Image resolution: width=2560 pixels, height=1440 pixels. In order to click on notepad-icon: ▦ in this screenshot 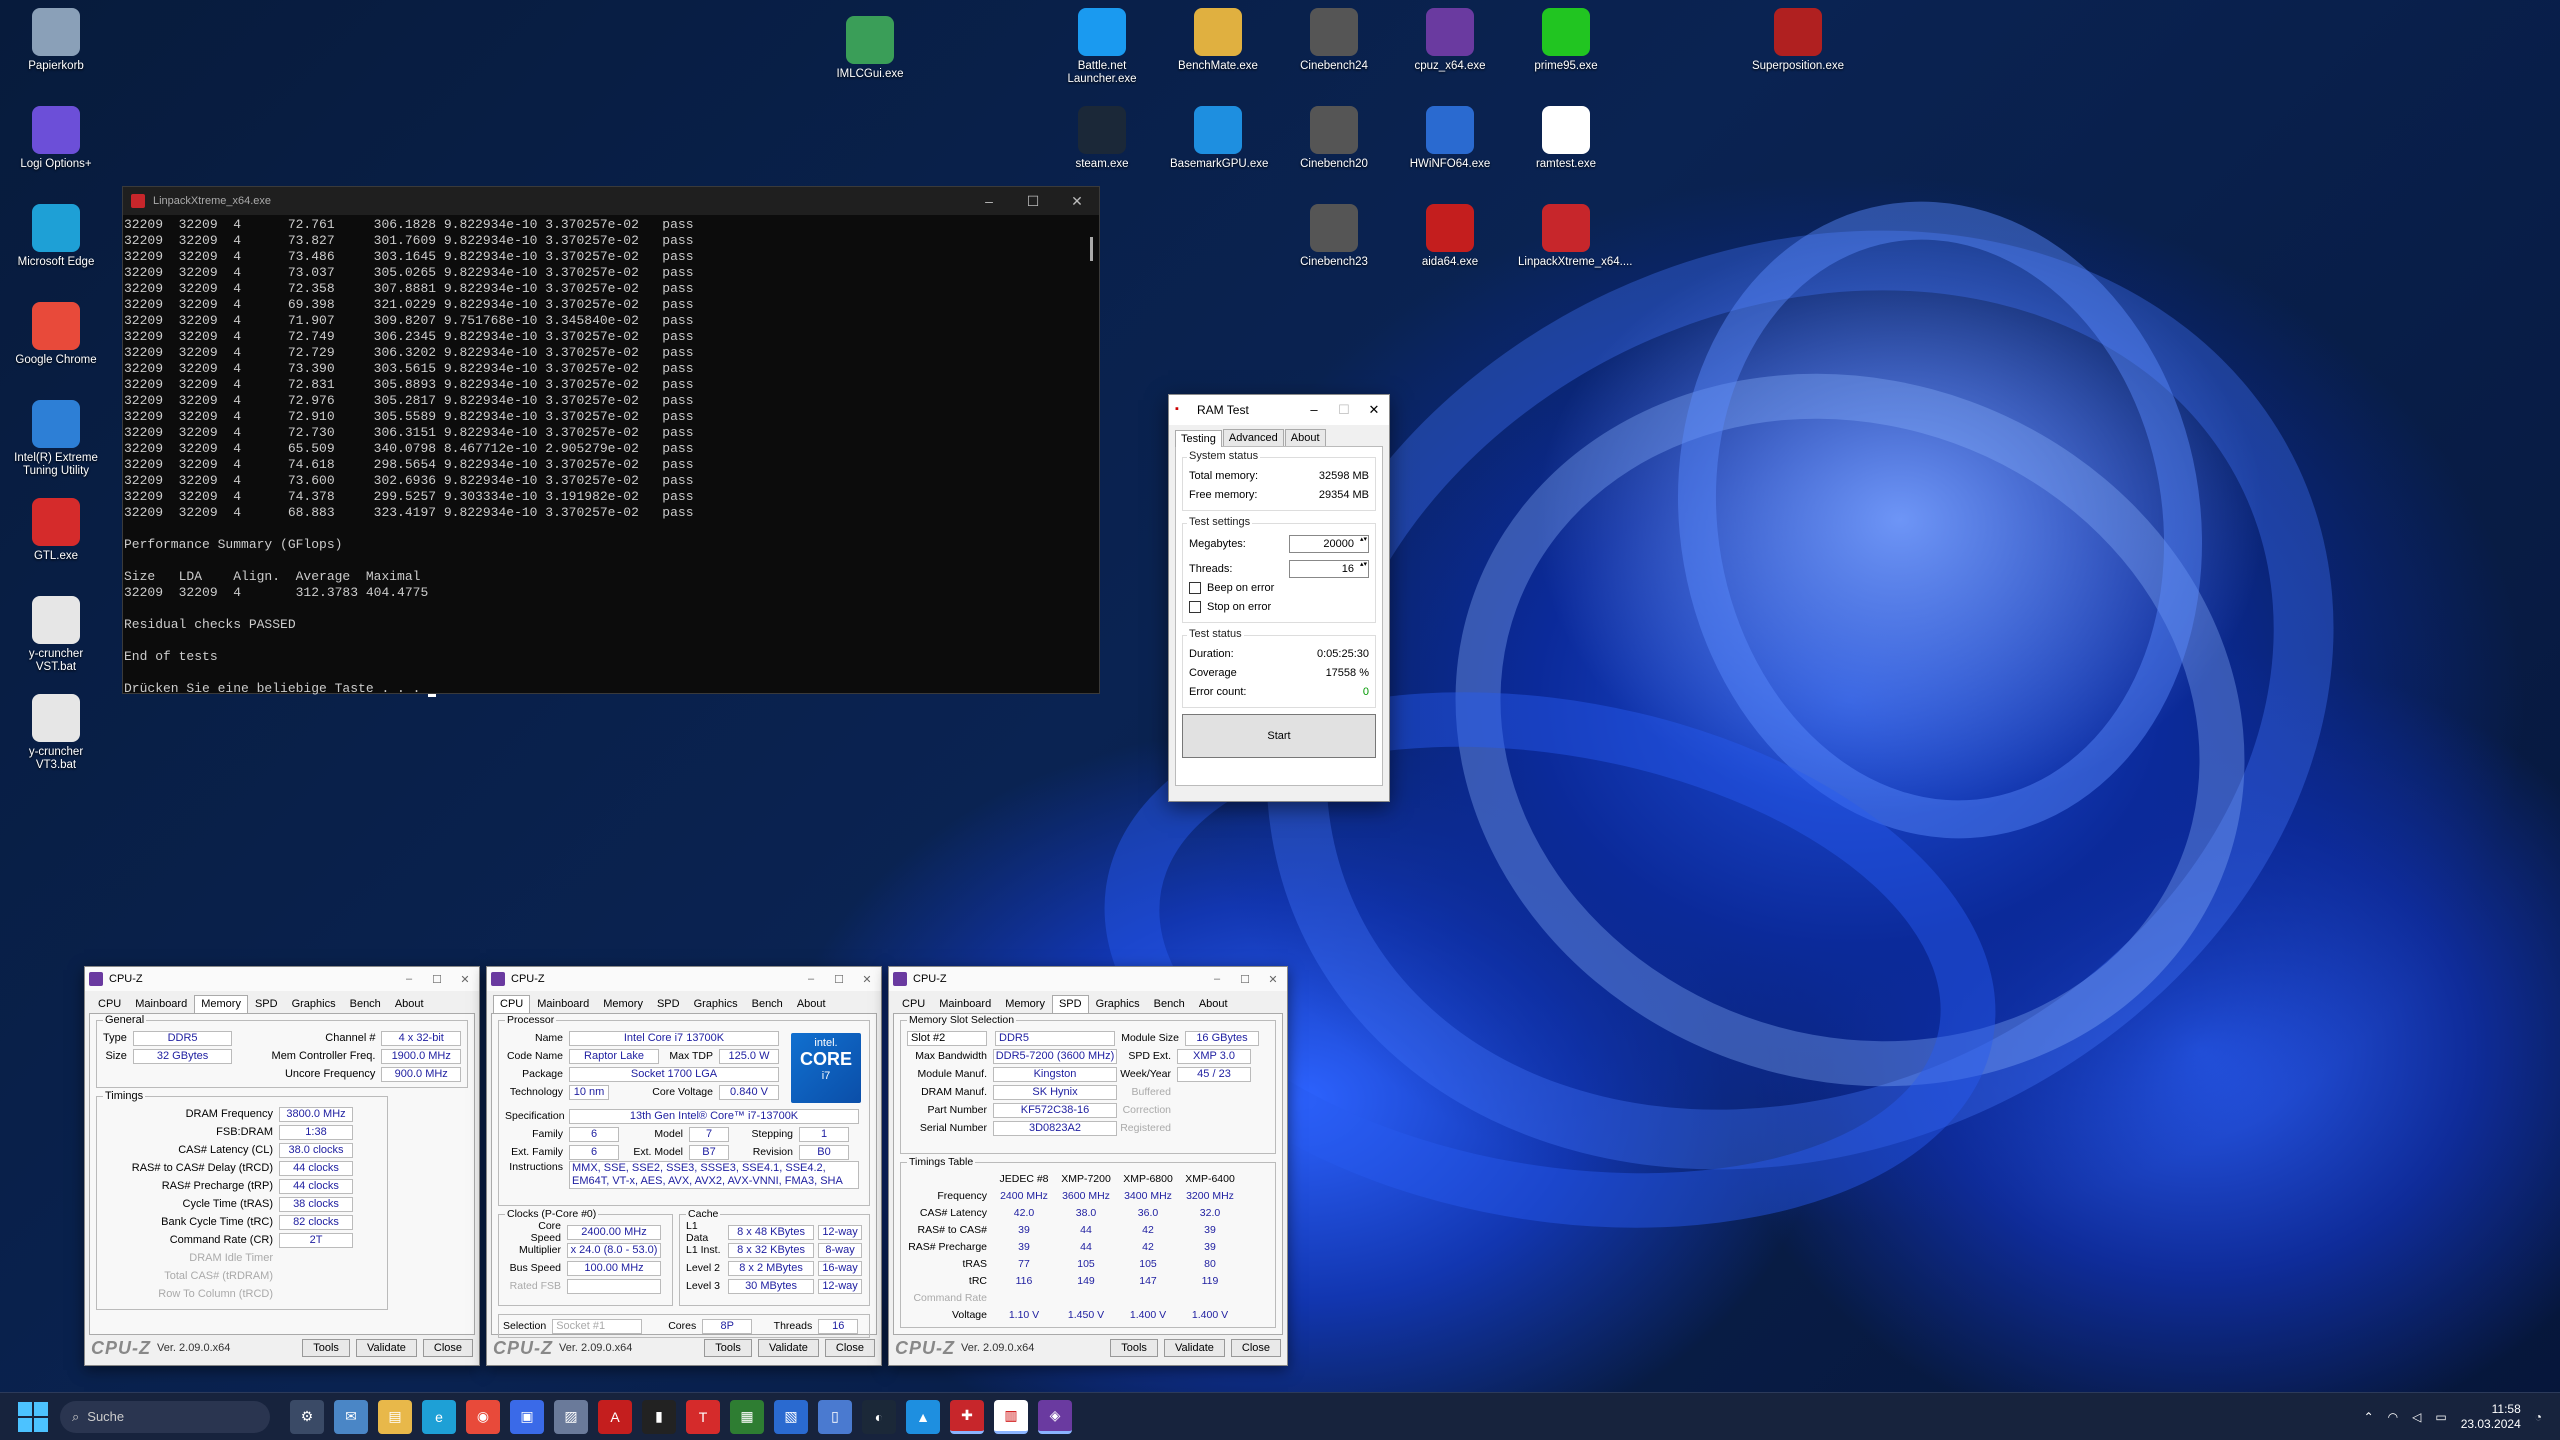, I will do `click(747, 1416)`.